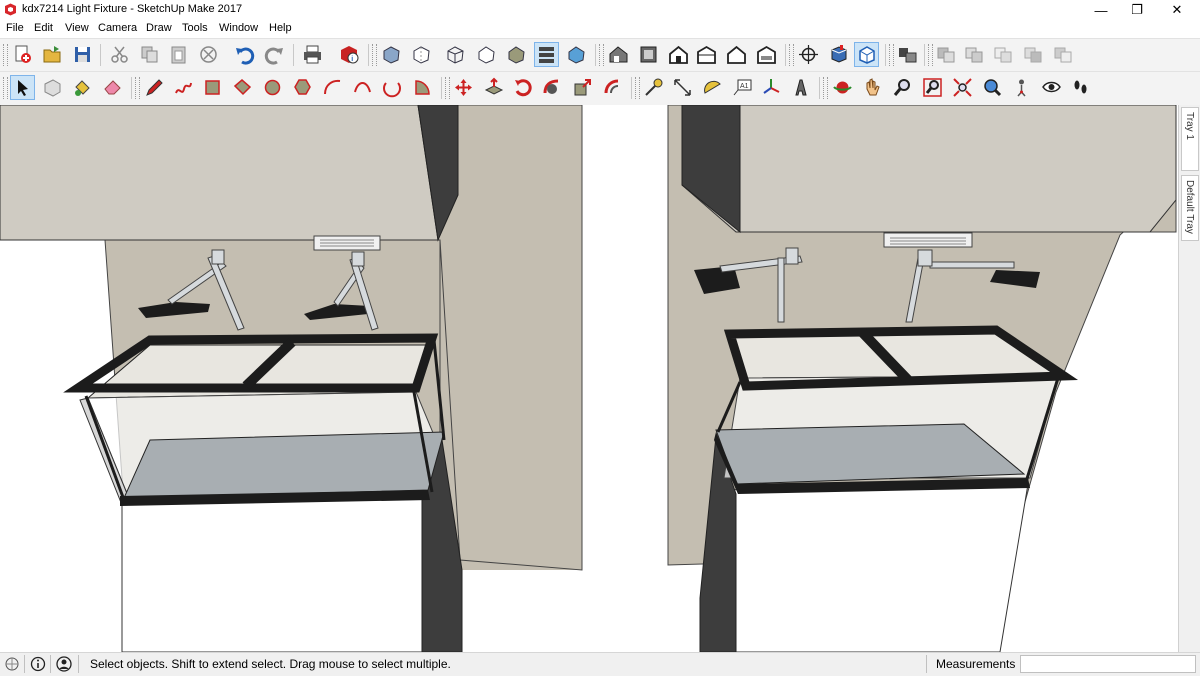 Image resolution: width=1200 pixels, height=676 pixels. Describe the element at coordinates (274, 54) in the screenshot. I see `redo-icon` at that location.